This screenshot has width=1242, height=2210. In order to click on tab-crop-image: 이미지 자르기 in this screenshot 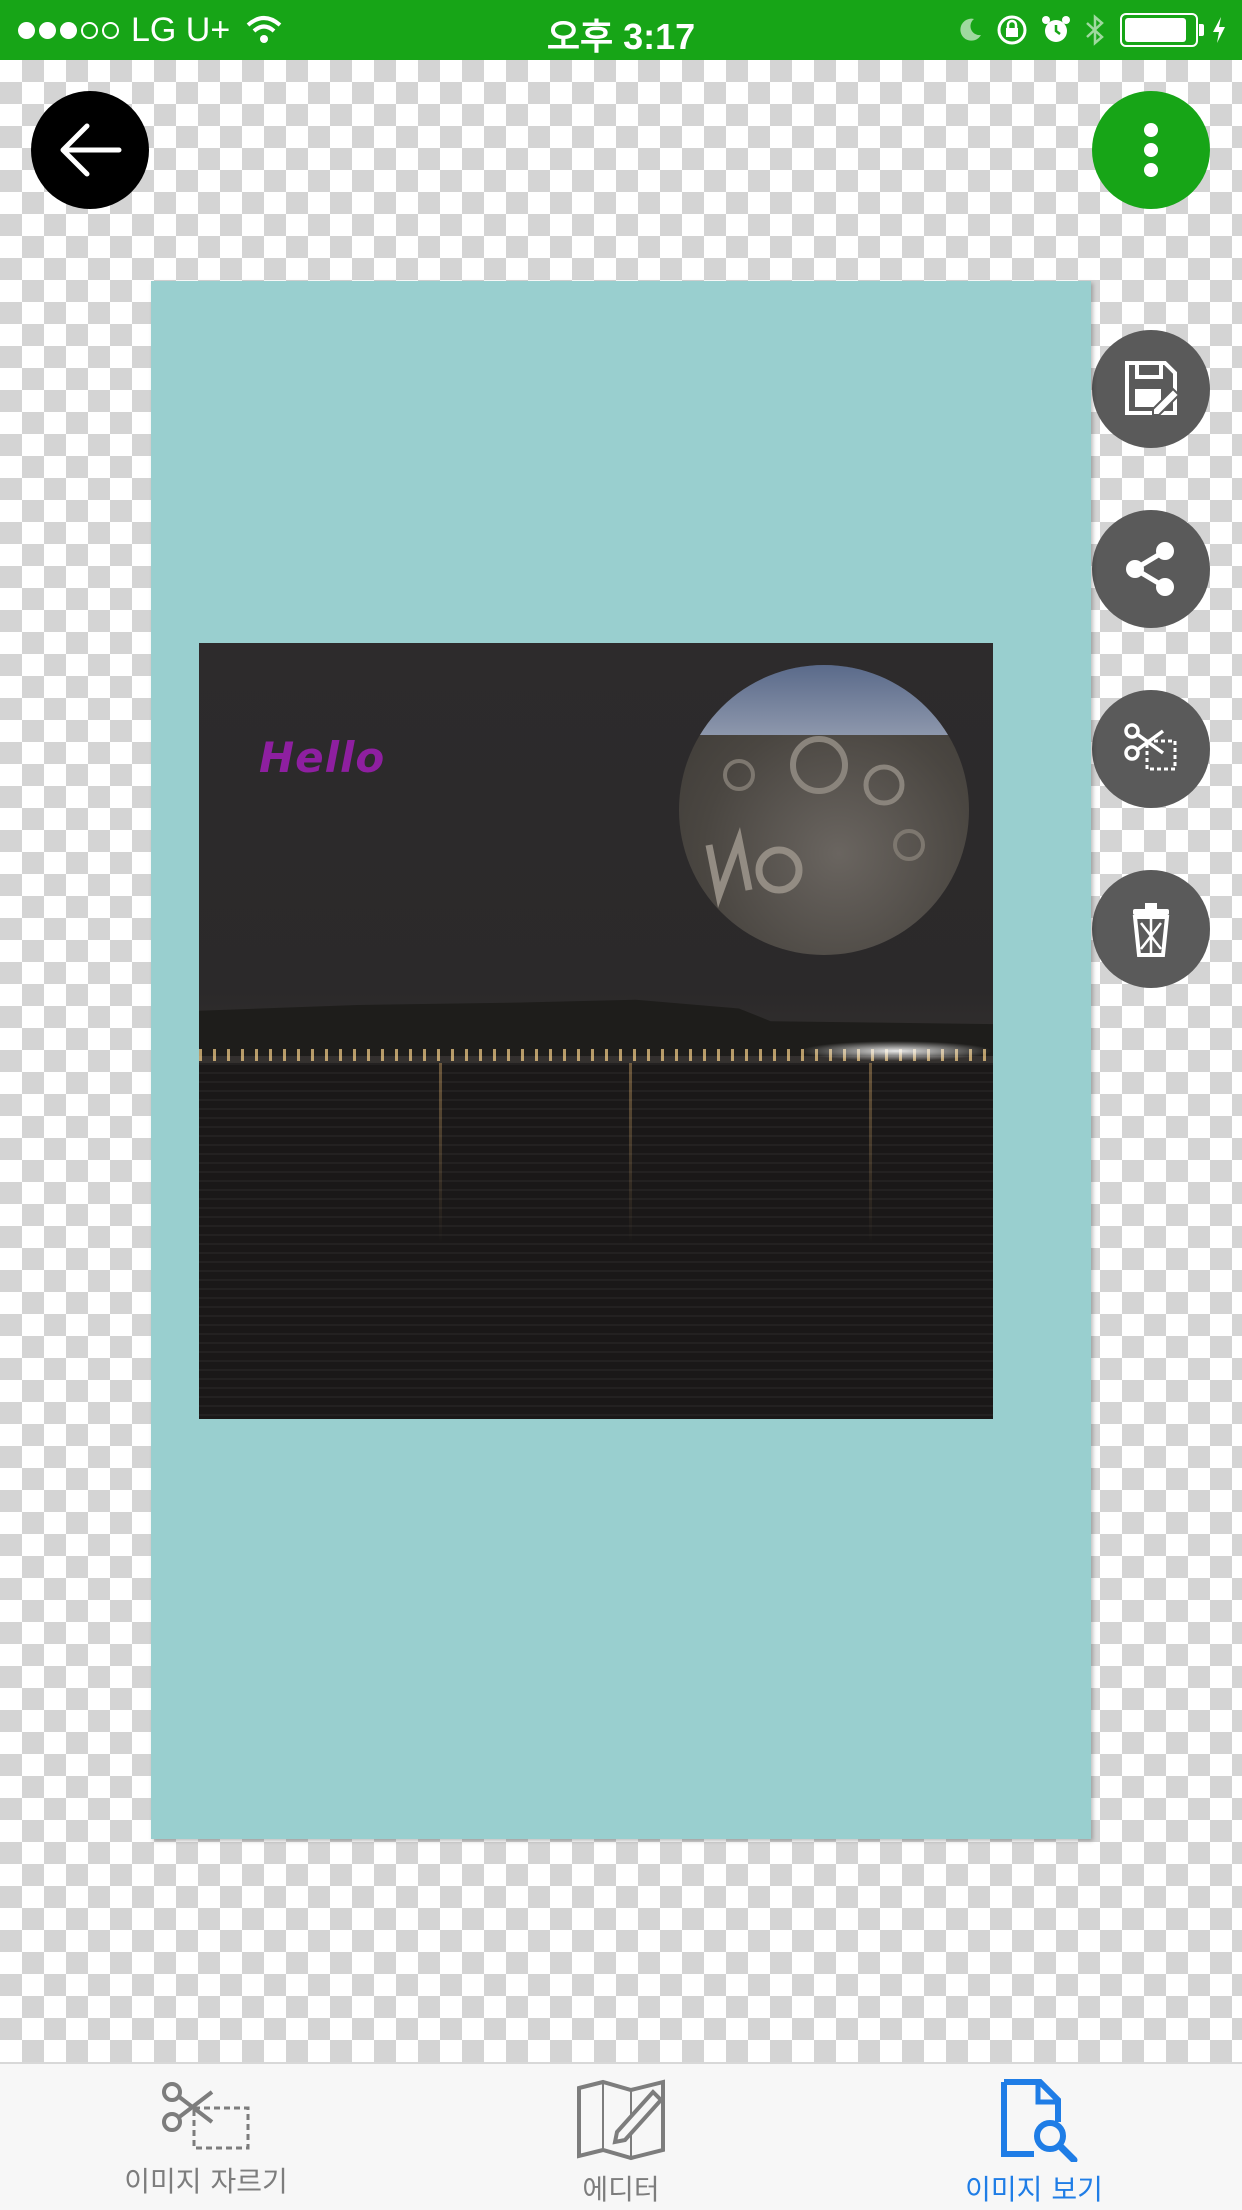, I will do `click(206, 2143)`.